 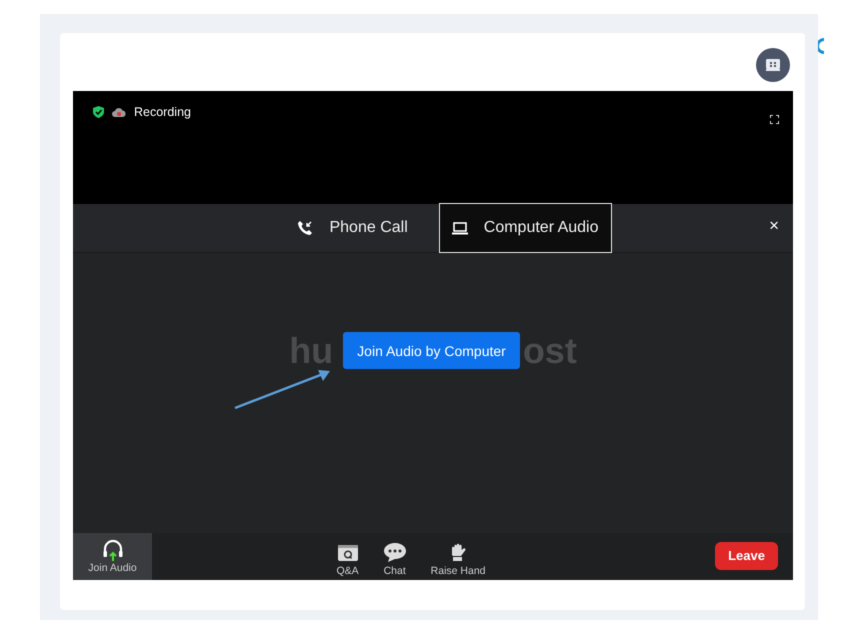 What do you see at coordinates (460, 228) in the screenshot?
I see `laptop-icon` at bounding box center [460, 228].